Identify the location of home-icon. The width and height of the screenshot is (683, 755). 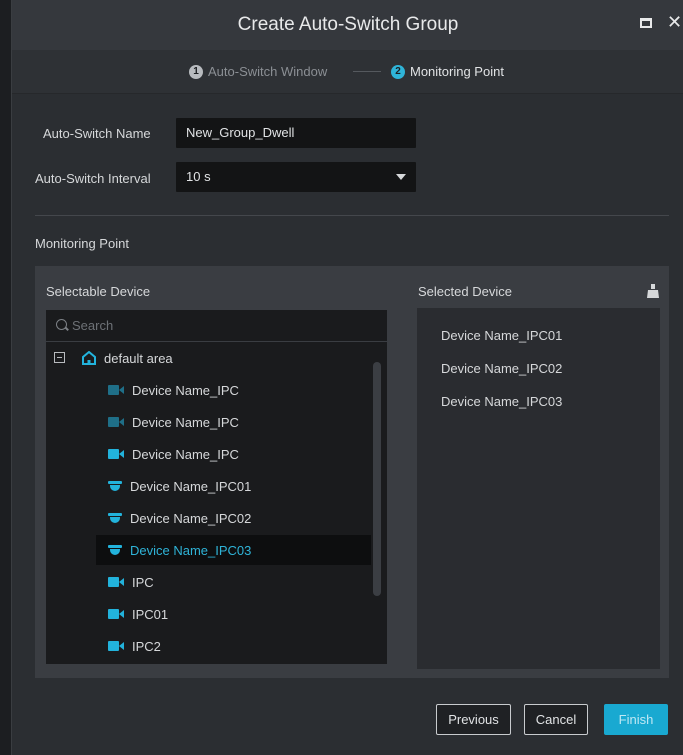
(89, 358).